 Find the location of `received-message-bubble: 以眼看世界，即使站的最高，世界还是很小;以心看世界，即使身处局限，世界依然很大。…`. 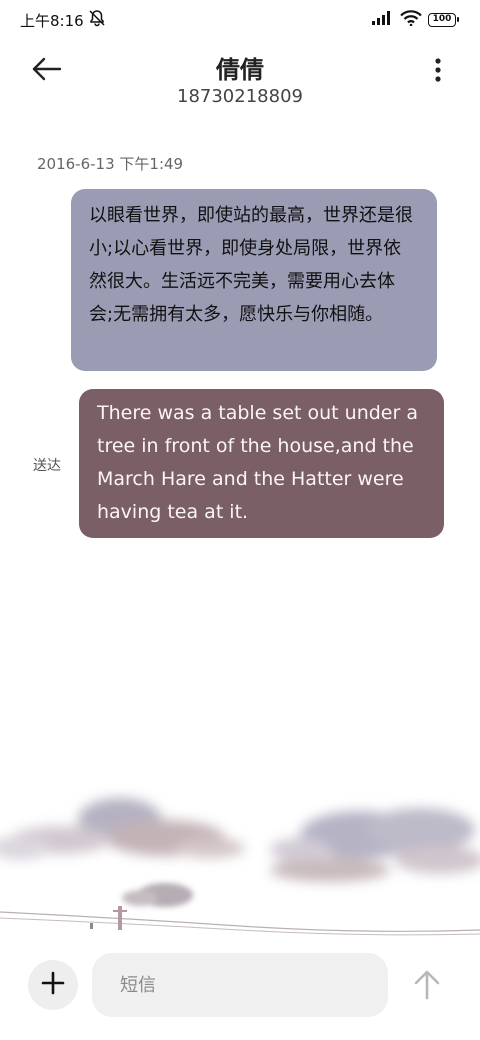

received-message-bubble: 以眼看世界，即使站的最高，世界还是很小;以心看世界，即使身处局限，世界依然很大。… is located at coordinates (254, 280).